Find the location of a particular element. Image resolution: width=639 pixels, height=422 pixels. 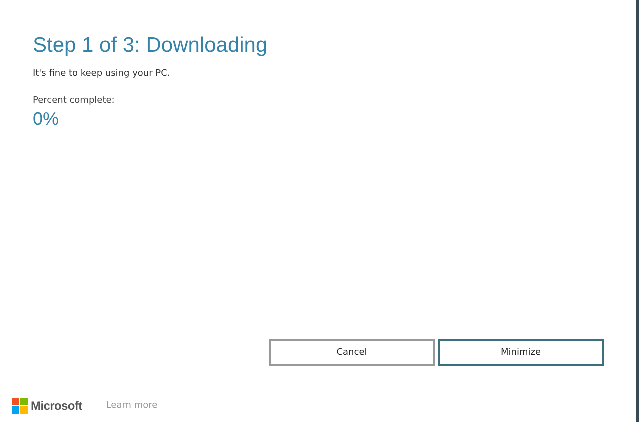

percent-value: 0% is located at coordinates (46, 119).